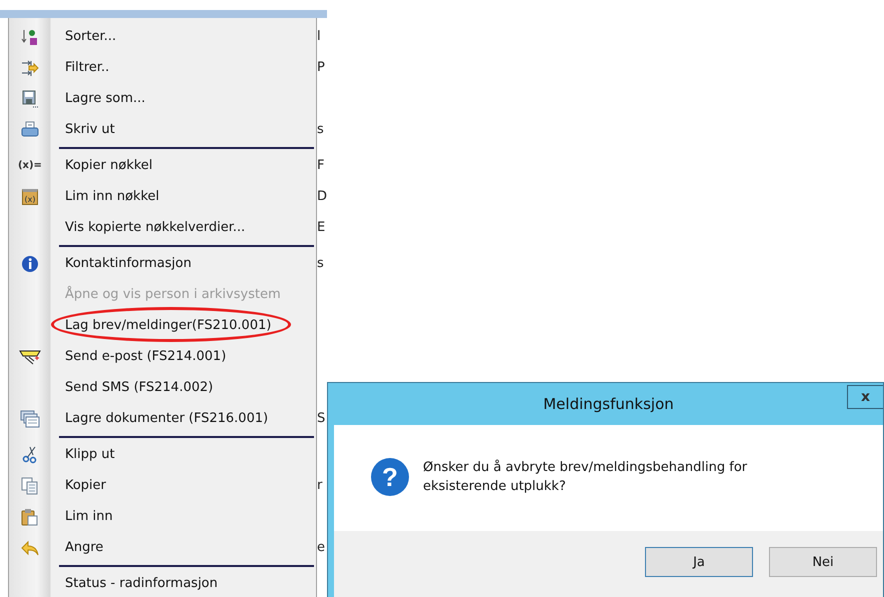 The height and width of the screenshot is (597, 884). Describe the element at coordinates (823, 562) in the screenshot. I see `dialog-button: Nei` at that location.